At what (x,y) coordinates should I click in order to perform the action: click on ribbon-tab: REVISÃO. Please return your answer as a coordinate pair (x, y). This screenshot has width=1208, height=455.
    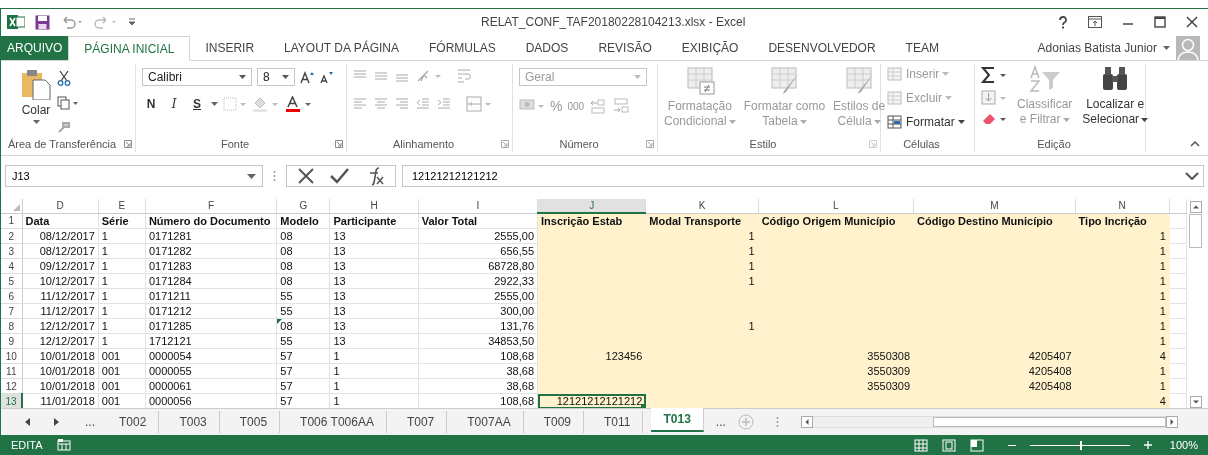
    Looking at the image, I should click on (625, 48).